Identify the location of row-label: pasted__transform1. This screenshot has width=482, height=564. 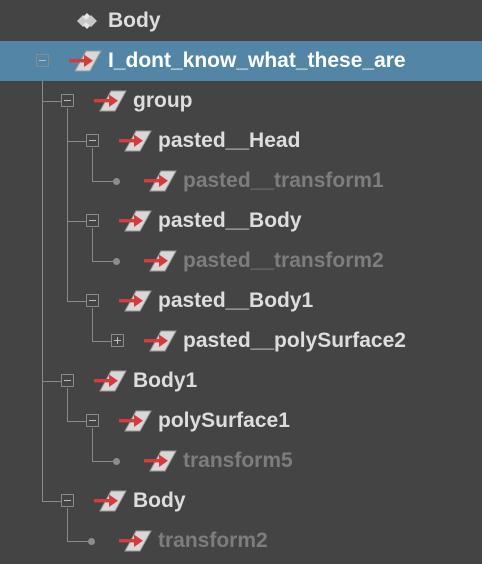
(283, 180).